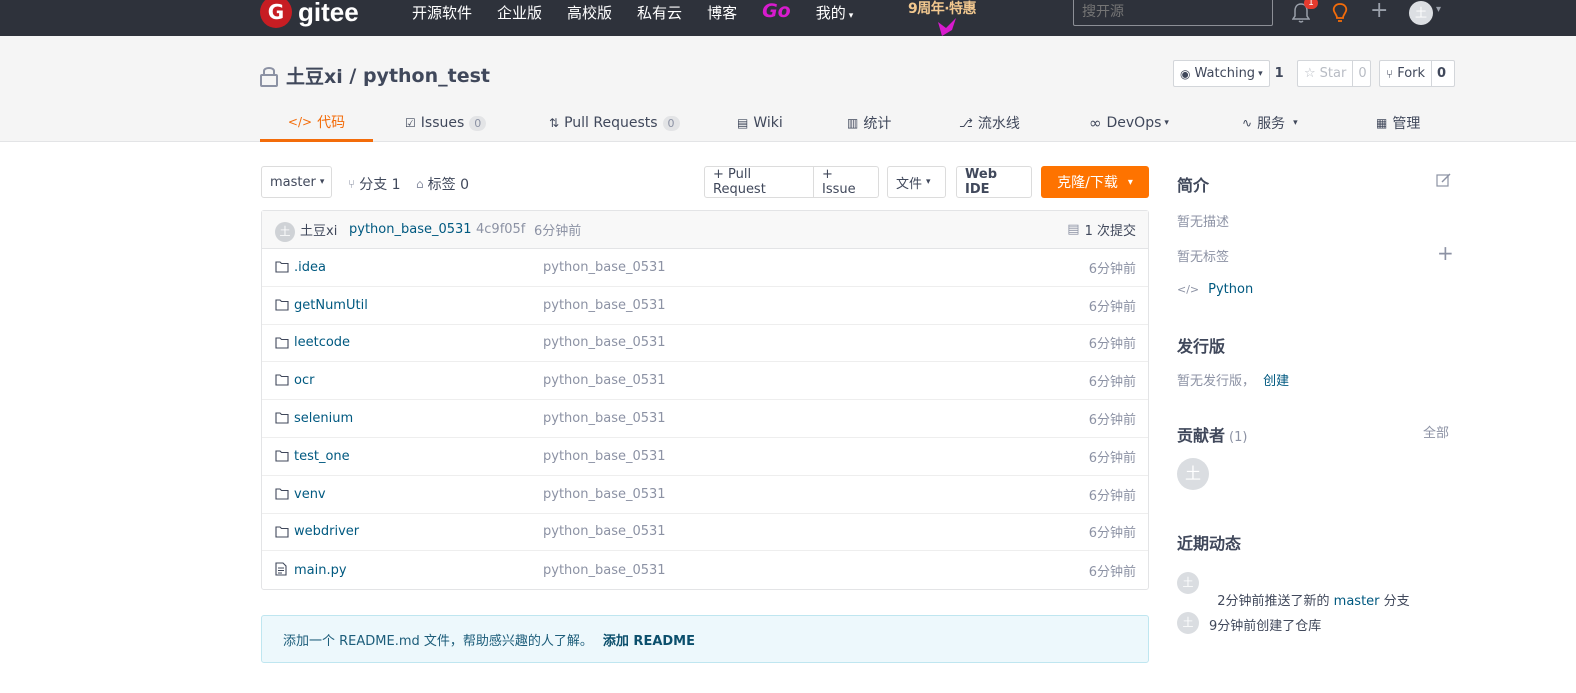  What do you see at coordinates (659, 12) in the screenshot?
I see `nav-private-cloud: 私有云` at bounding box center [659, 12].